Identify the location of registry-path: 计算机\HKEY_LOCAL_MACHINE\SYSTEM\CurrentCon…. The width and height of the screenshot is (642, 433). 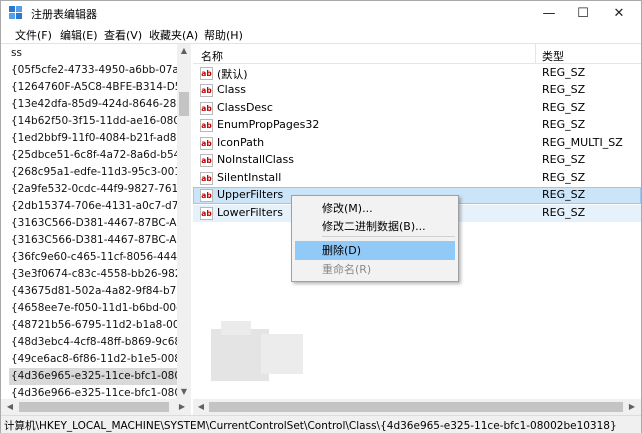
(310, 426).